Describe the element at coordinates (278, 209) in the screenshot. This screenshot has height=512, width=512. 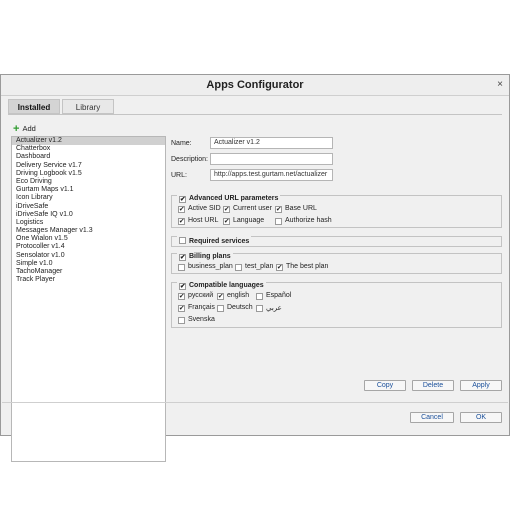
I see `base-url-checkbox: ✔` at that location.